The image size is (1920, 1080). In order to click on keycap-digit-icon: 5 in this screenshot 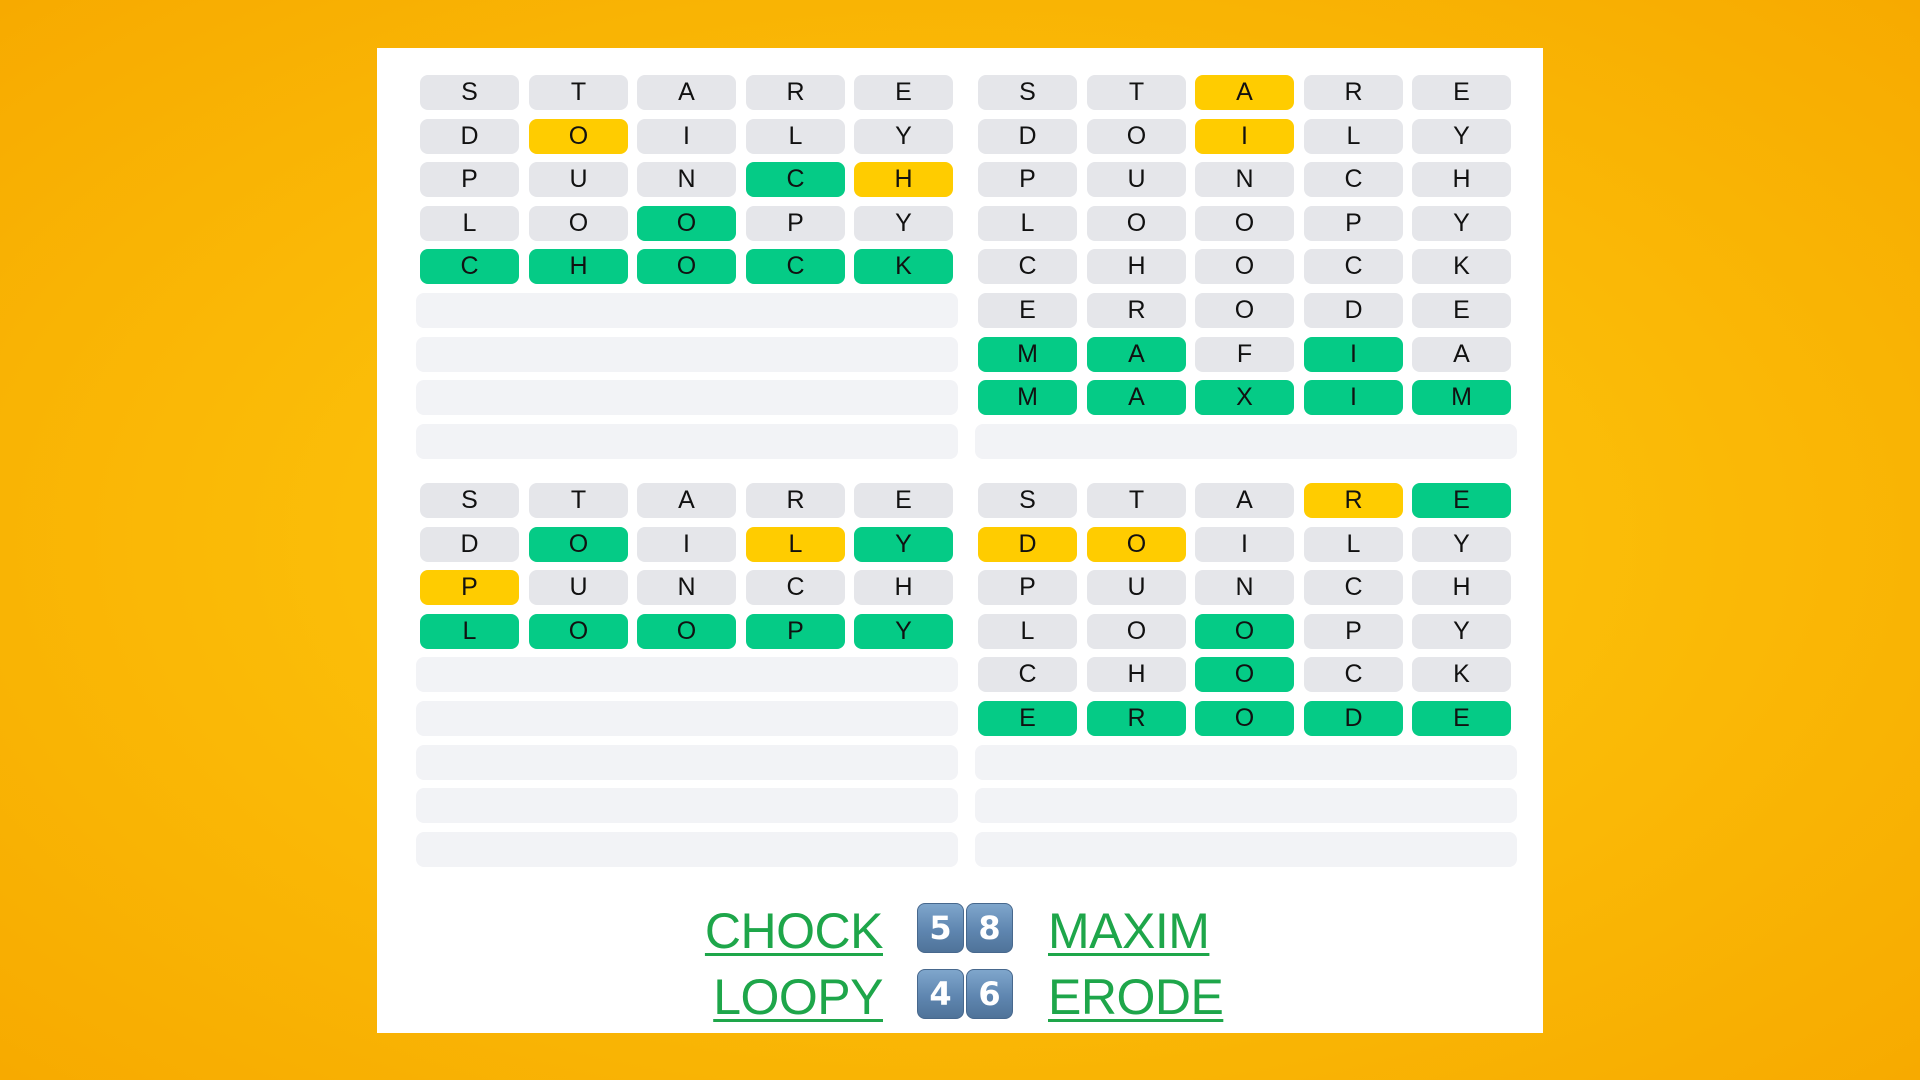, I will do `click(940, 928)`.